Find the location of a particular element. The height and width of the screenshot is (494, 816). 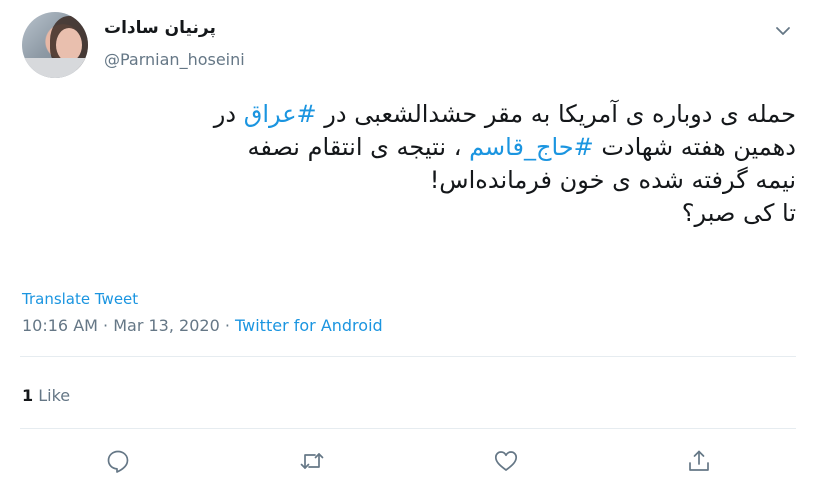

avatar-face is located at coordinates (69, 45).